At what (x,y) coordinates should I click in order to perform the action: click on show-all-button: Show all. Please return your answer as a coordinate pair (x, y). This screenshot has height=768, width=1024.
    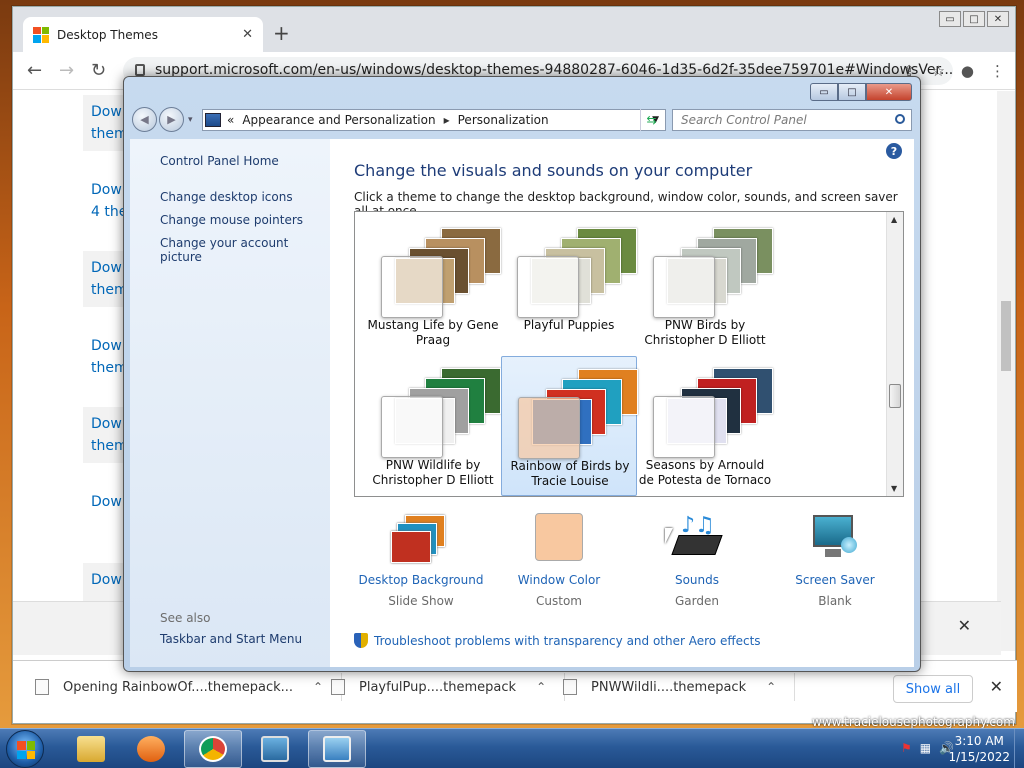
    Looking at the image, I should click on (933, 689).